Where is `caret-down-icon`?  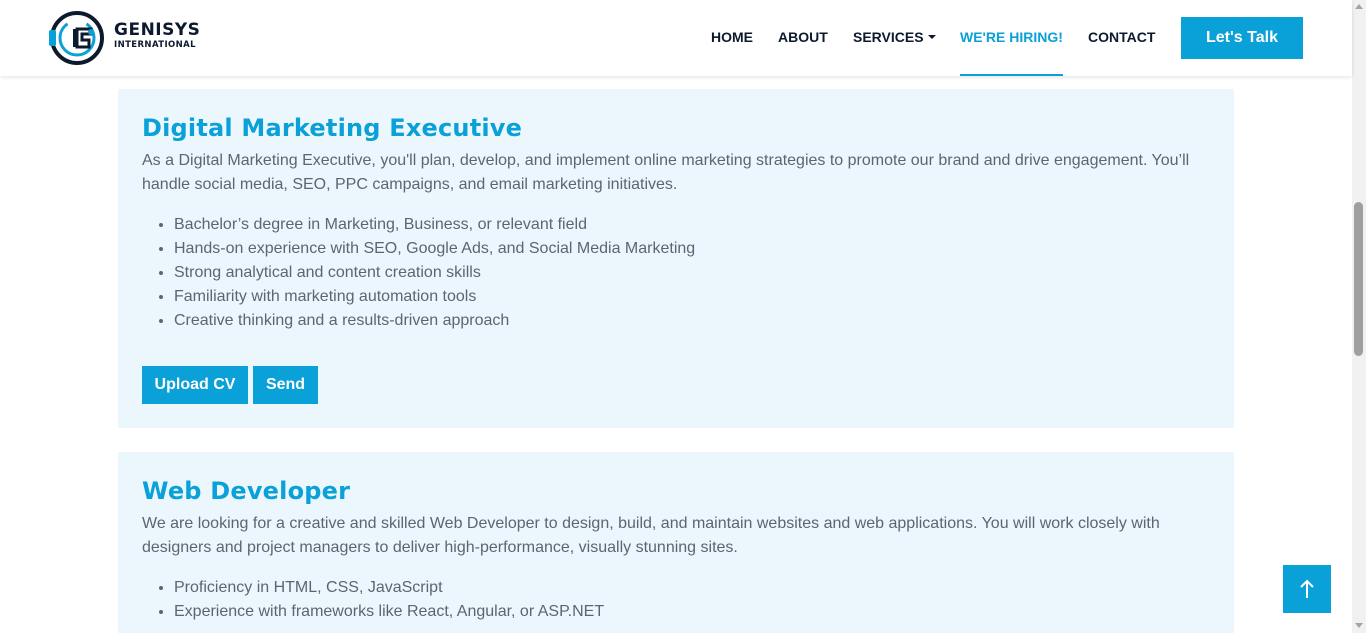 caret-down-icon is located at coordinates (931, 37).